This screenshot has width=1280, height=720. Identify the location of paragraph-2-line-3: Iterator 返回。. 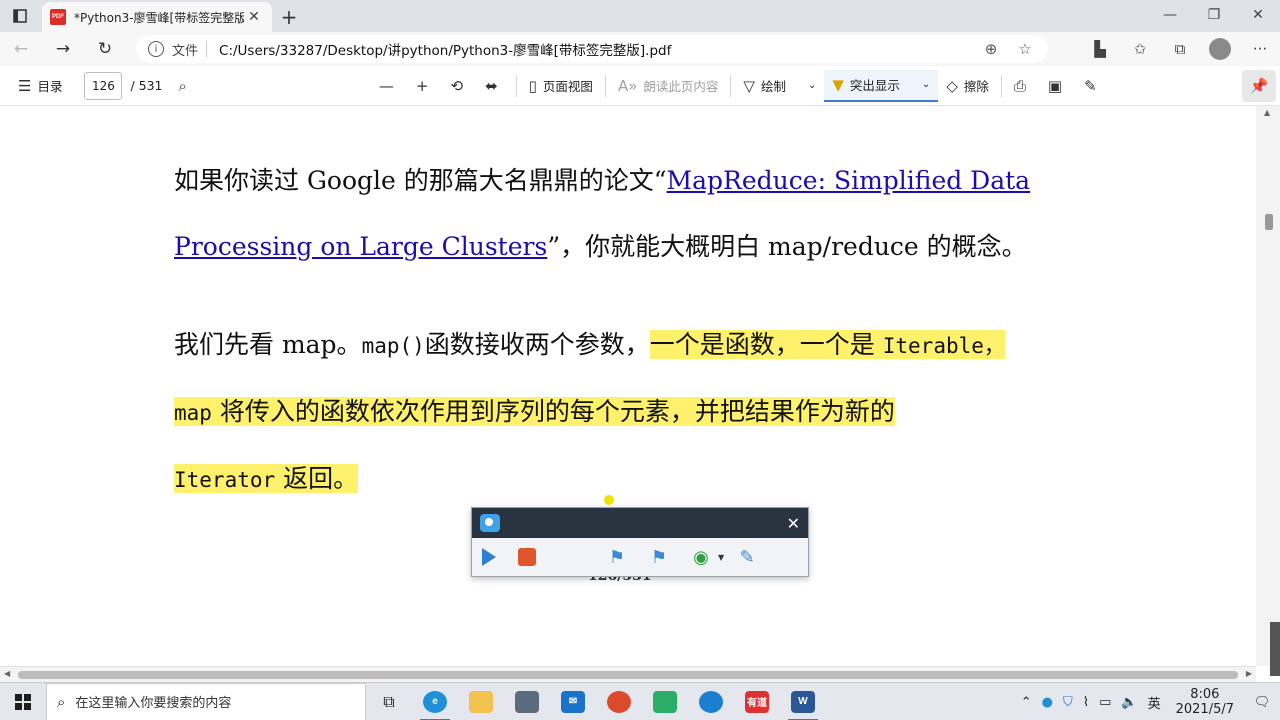
(266, 479).